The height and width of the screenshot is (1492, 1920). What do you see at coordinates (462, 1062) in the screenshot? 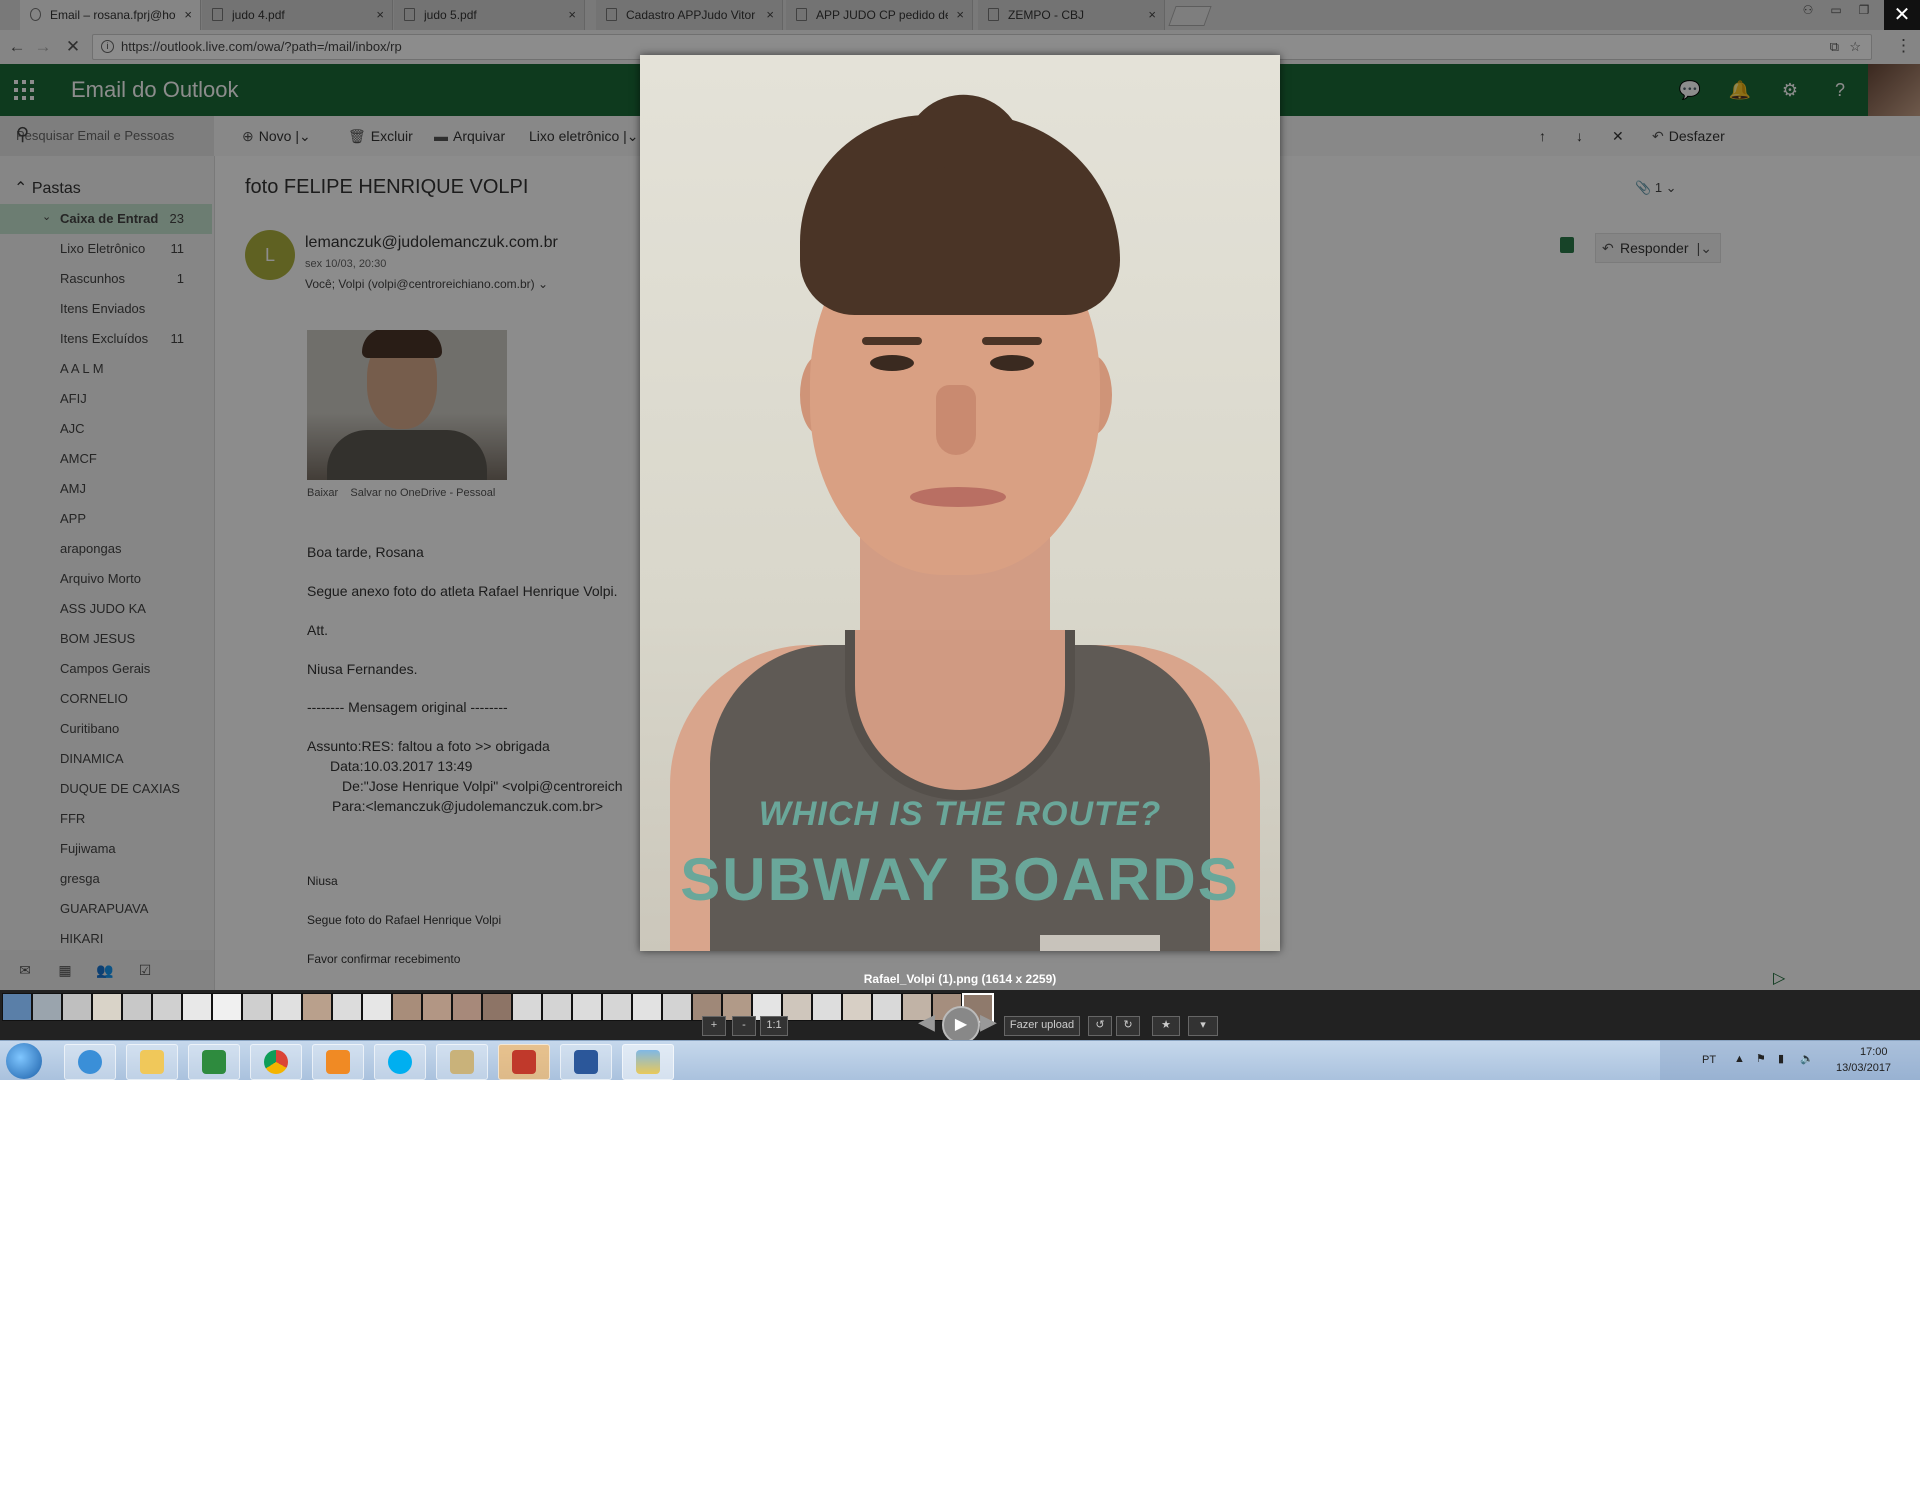
I see `taskbar-paint` at bounding box center [462, 1062].